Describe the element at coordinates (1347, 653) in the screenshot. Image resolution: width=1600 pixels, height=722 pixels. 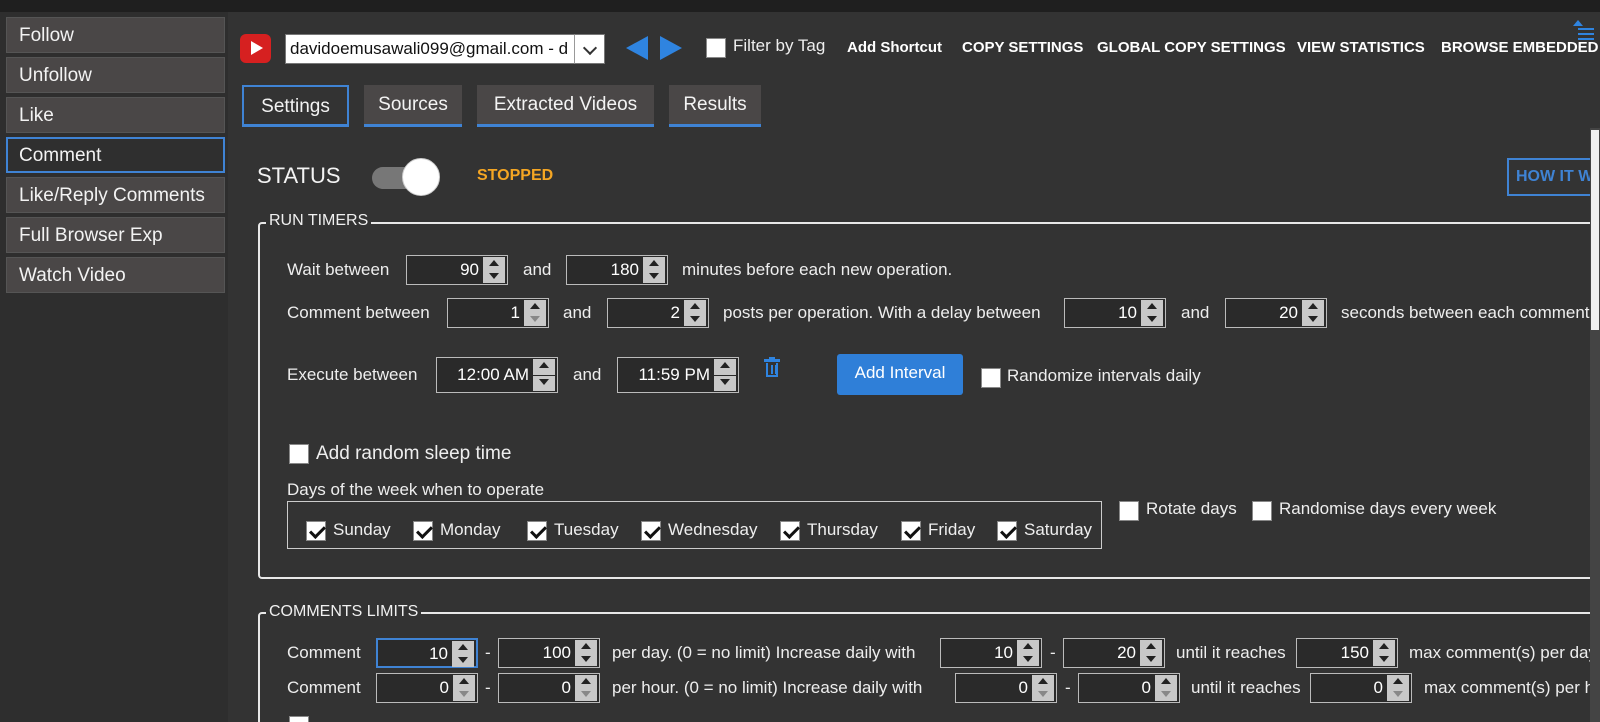
I see `per-day-limit-stepper: 150` at that location.